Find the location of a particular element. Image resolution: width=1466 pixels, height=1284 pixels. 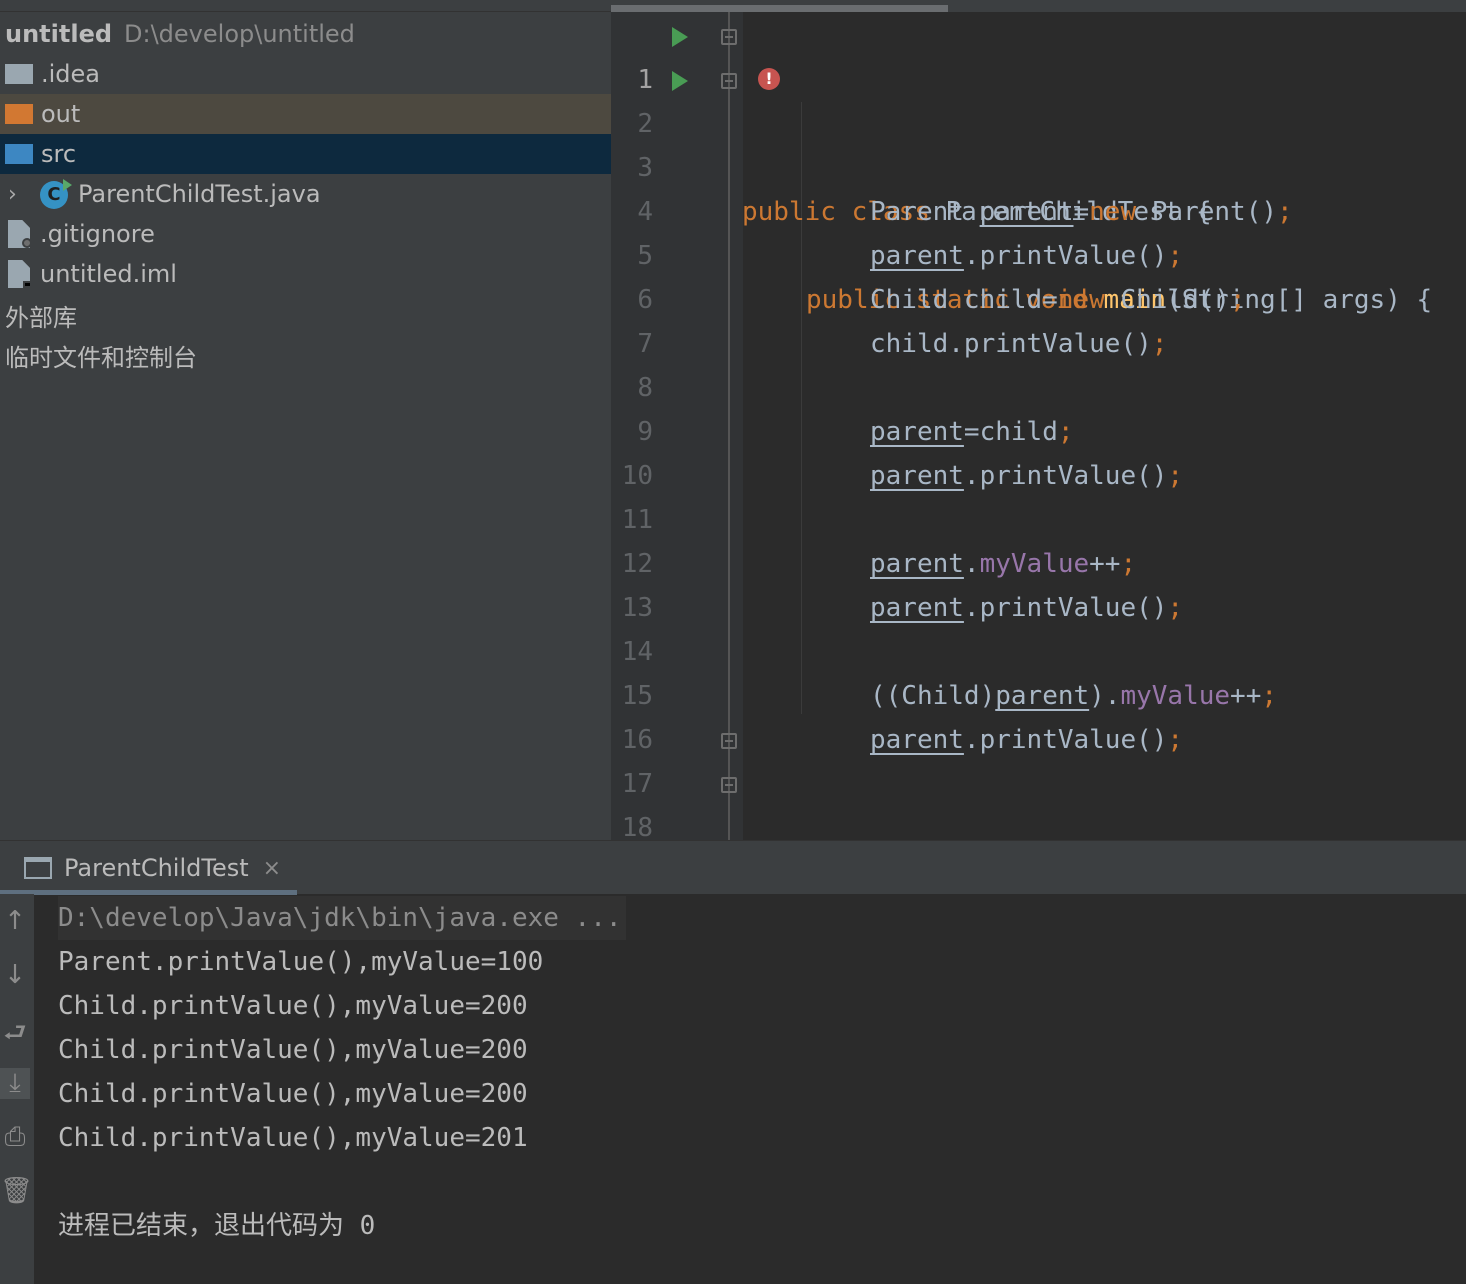

tree-item-label: .idea is located at coordinates (71, 74).